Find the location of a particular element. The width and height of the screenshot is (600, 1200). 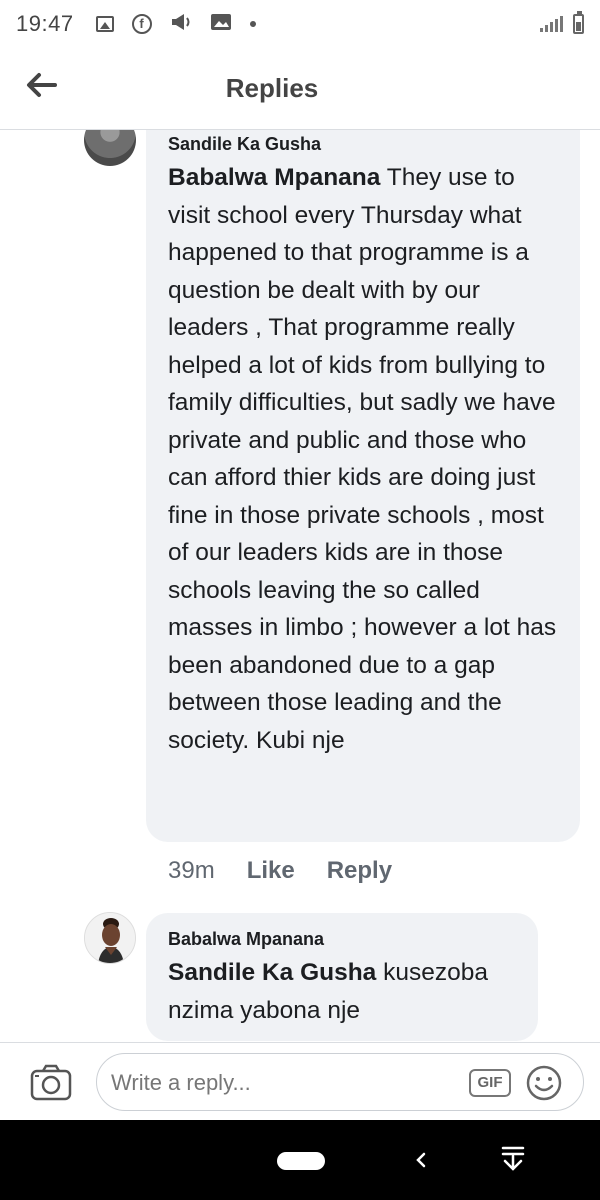

reply-input is located at coordinates (281, 1083).